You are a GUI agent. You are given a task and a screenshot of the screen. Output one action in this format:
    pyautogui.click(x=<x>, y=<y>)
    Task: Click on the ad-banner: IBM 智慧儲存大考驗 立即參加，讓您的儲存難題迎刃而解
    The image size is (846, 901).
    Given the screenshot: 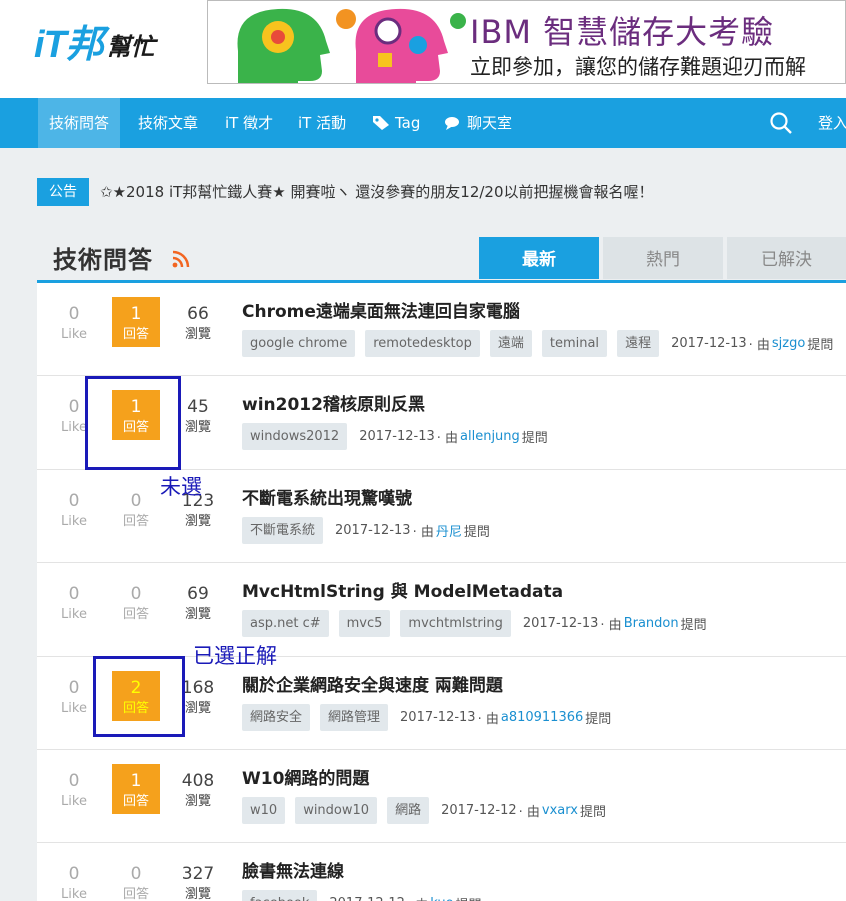 What is the action you would take?
    pyautogui.click(x=526, y=42)
    